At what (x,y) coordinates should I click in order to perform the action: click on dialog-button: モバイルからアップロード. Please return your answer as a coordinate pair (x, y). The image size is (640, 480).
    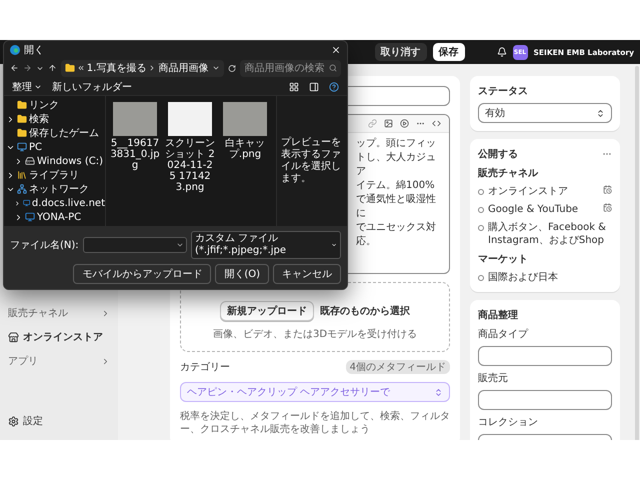
    Looking at the image, I should click on (142, 274).